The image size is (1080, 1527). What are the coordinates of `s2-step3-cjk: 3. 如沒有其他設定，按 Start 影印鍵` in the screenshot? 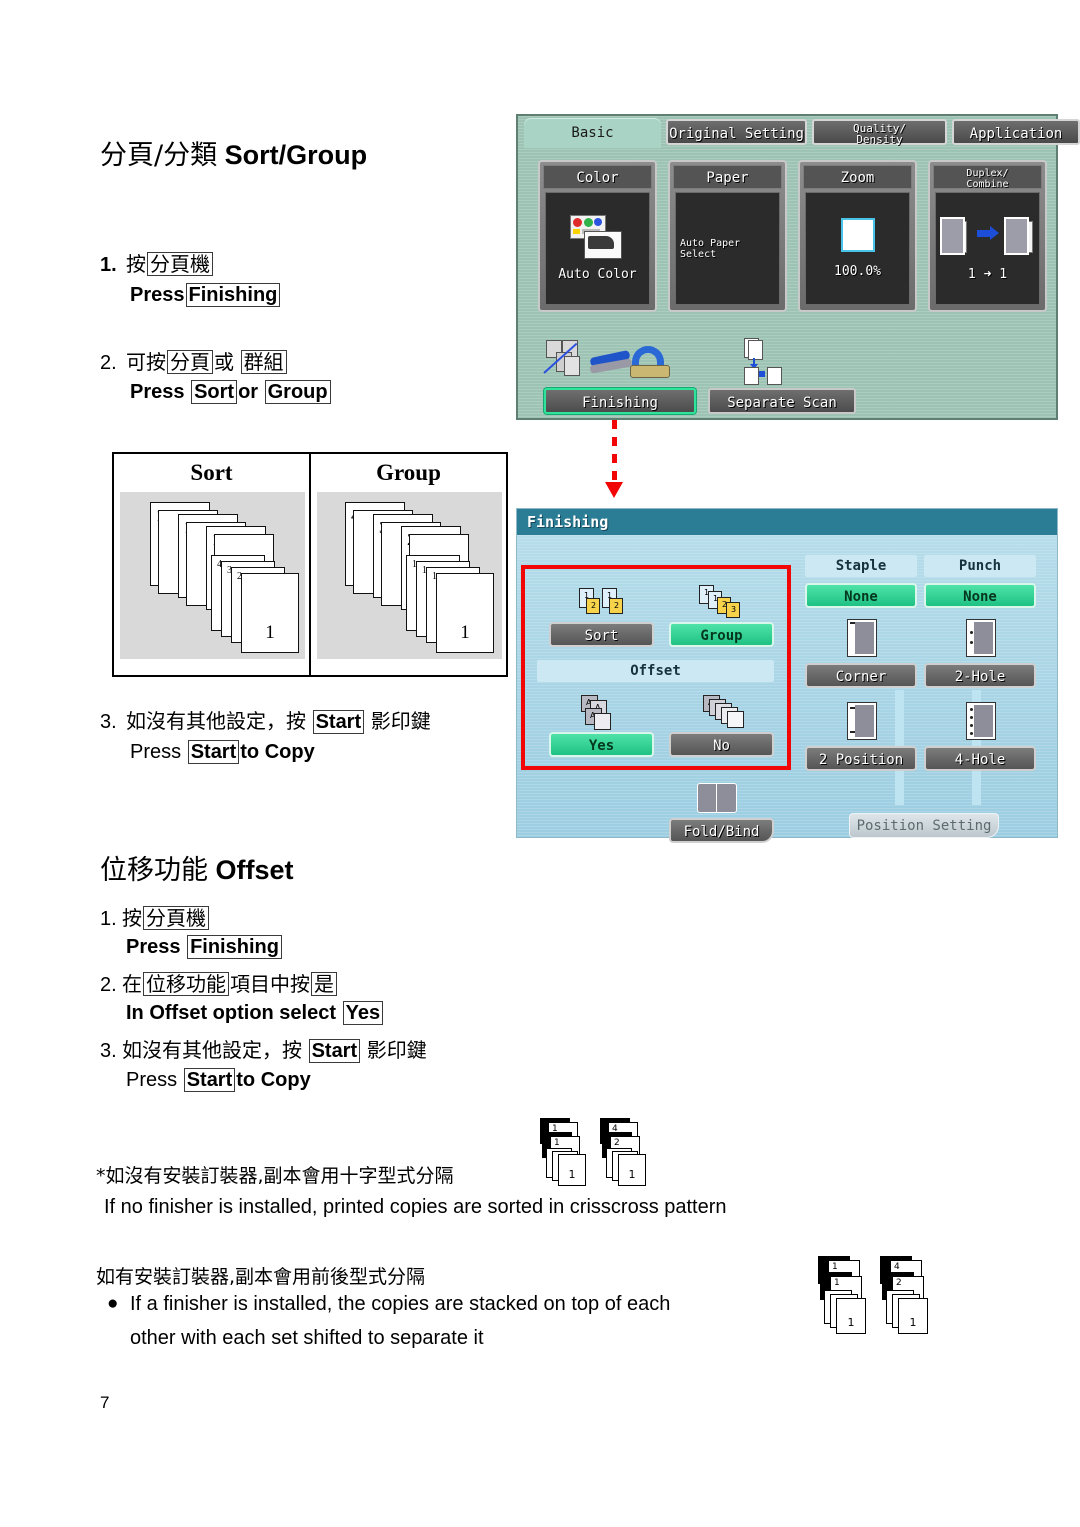 It's located at (263, 1049).